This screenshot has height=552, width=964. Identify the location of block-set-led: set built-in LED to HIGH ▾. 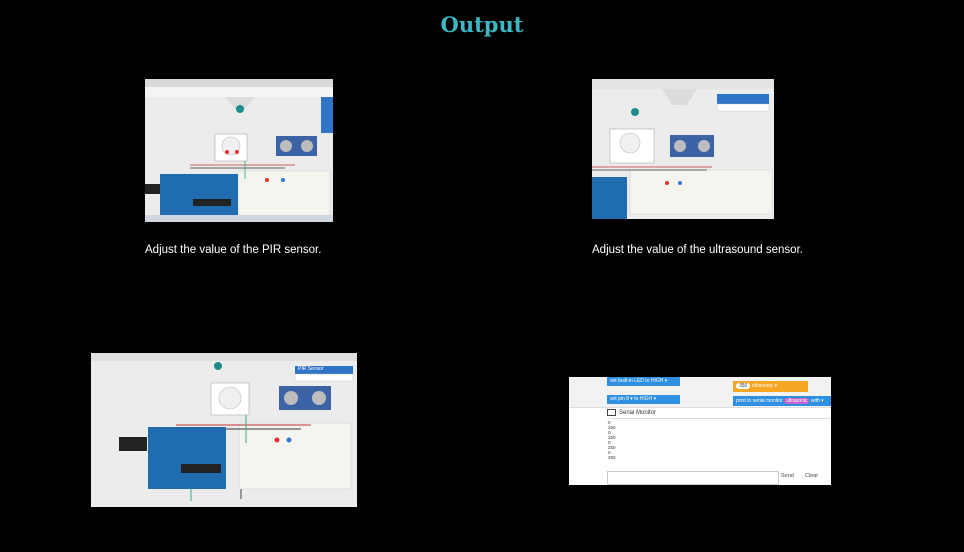
(643, 381).